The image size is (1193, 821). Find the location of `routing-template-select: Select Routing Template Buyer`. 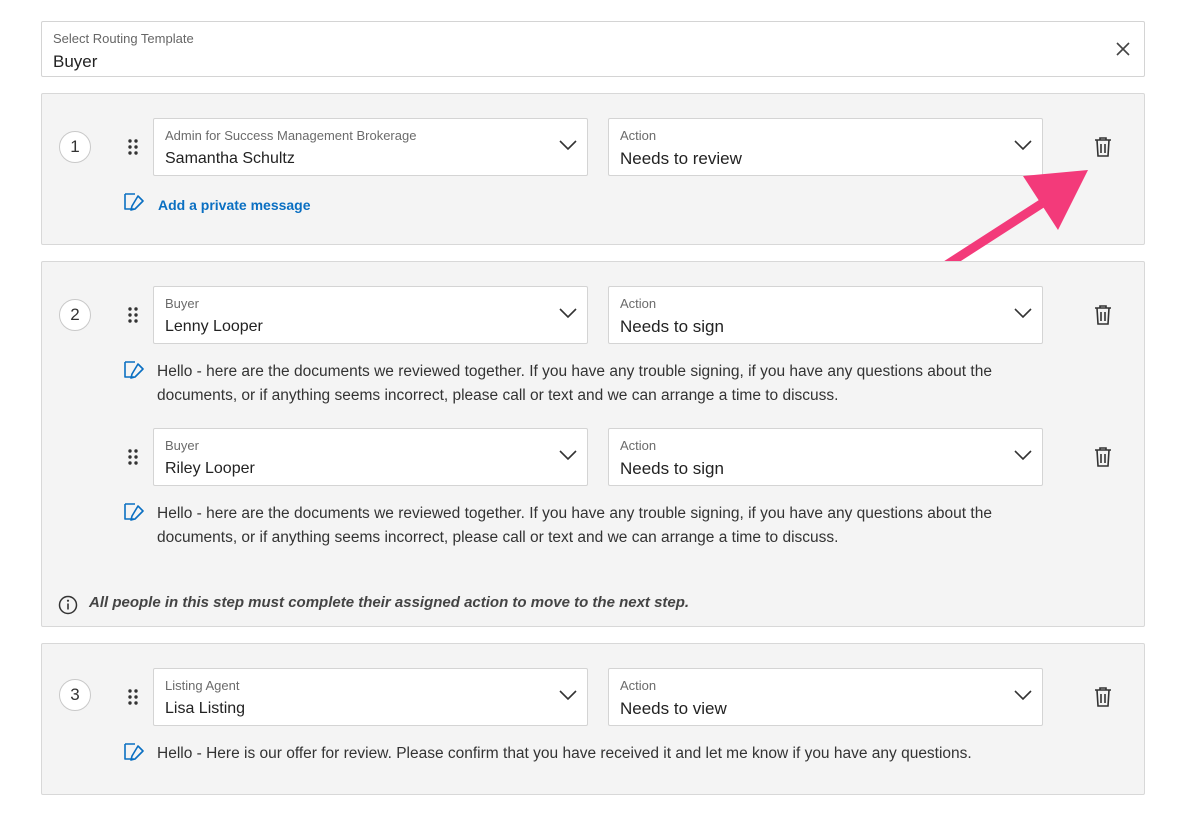

routing-template-select: Select Routing Template Buyer is located at coordinates (593, 49).